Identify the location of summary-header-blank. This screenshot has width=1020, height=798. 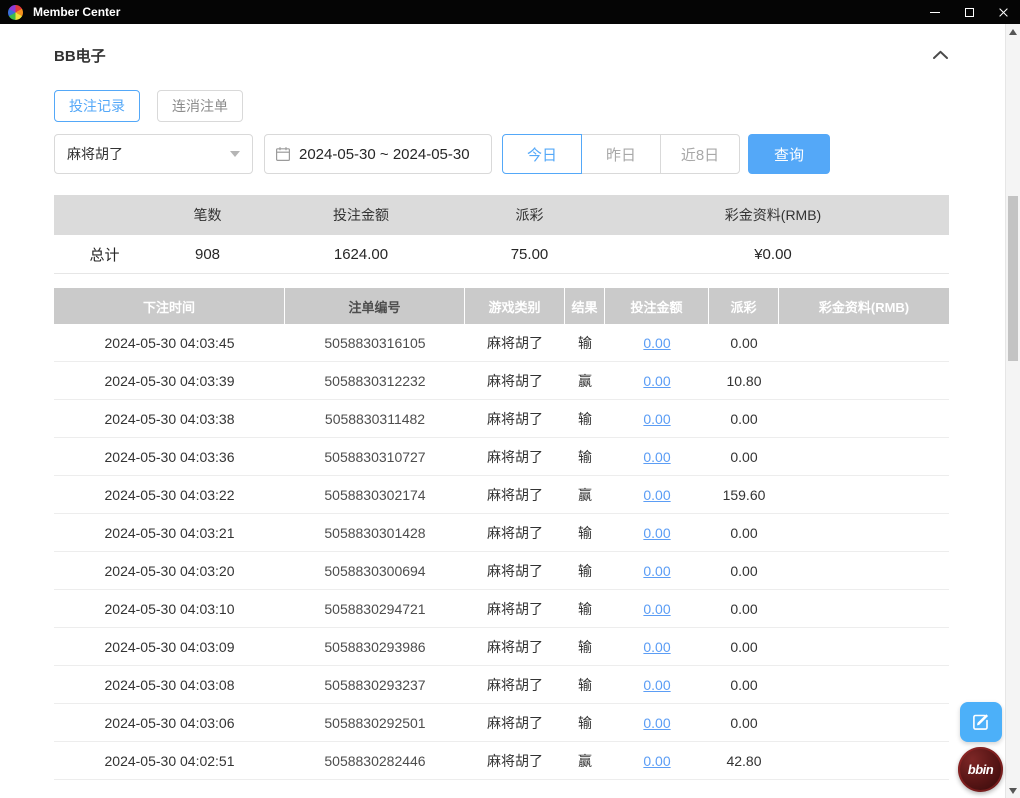
(104, 215).